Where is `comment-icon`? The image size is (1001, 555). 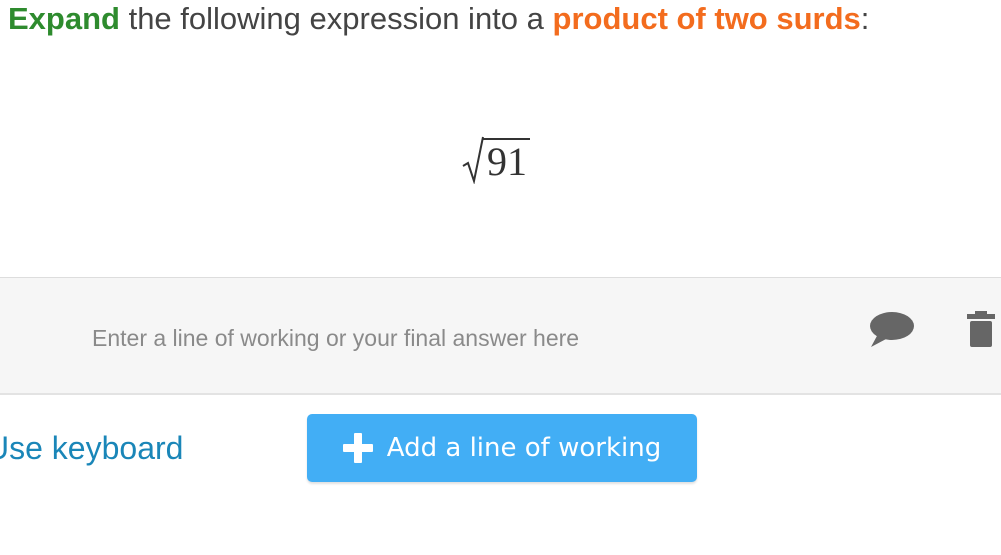
comment-icon is located at coordinates (892, 329).